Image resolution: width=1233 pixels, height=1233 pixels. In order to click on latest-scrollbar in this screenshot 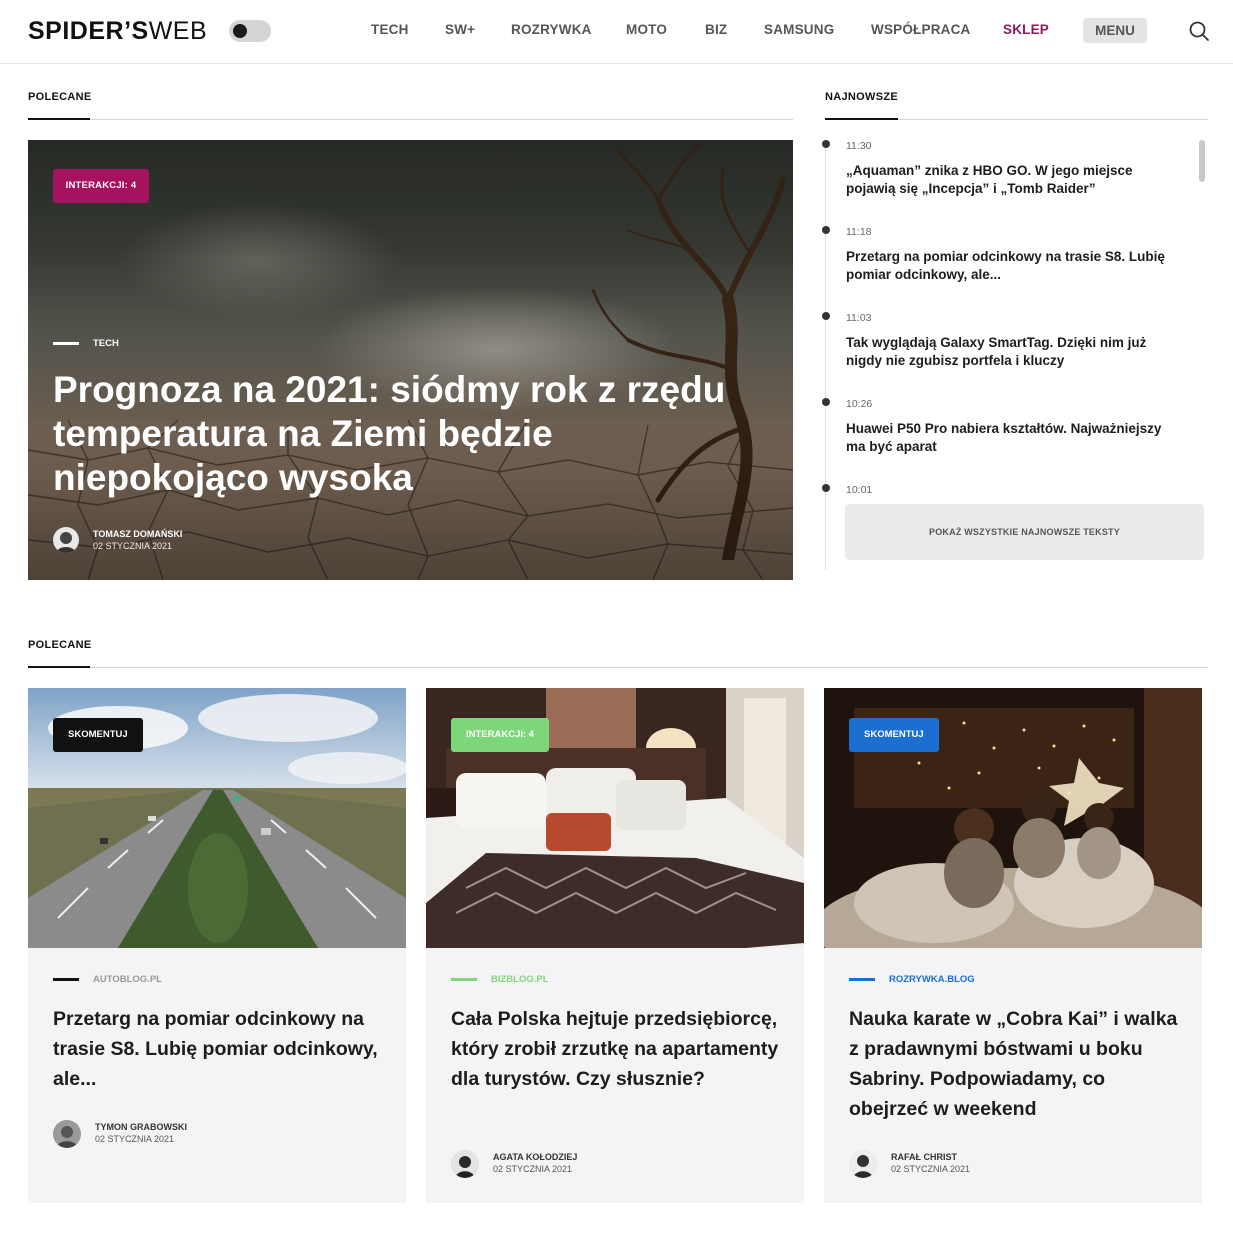, I will do `click(1202, 161)`.